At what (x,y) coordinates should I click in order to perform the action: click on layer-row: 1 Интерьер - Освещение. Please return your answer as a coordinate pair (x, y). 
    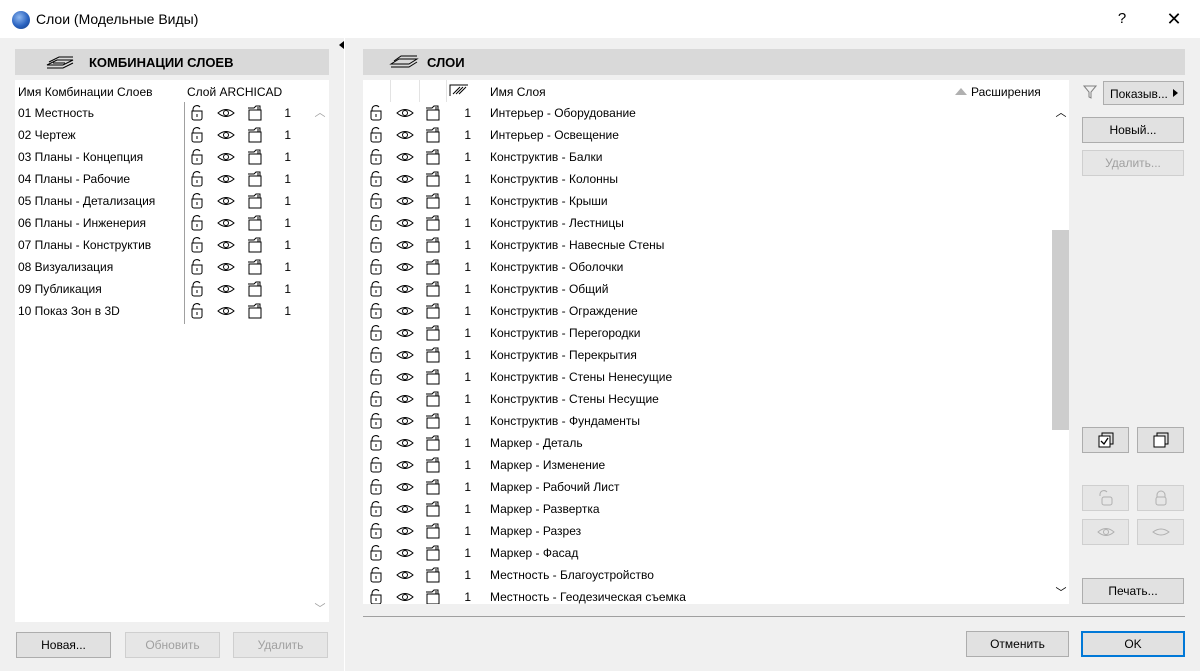
    Looking at the image, I should click on (707, 135).